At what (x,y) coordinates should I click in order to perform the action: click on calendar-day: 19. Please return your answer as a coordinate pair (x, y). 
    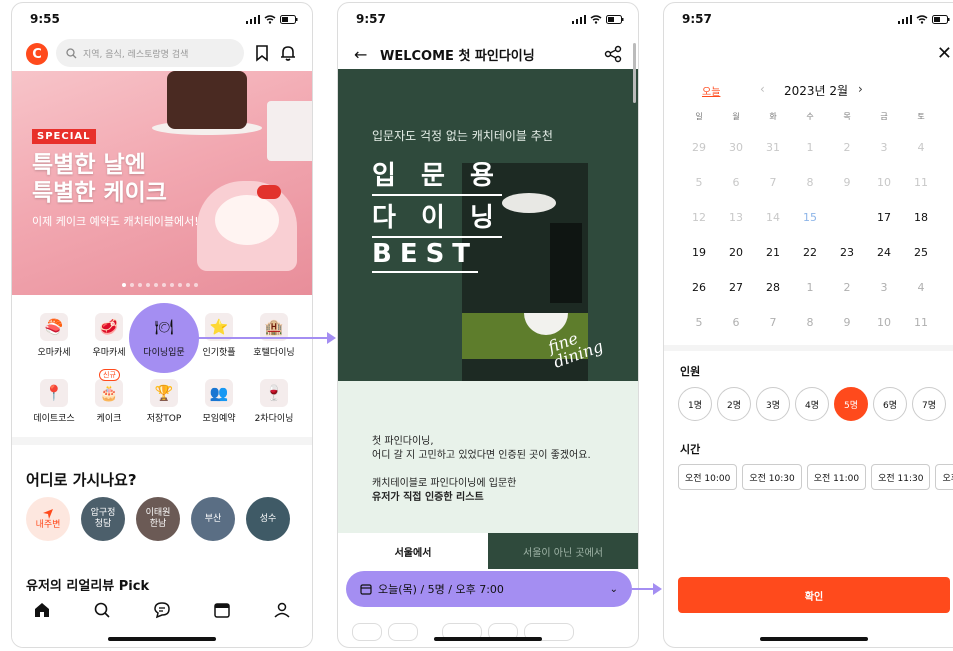
    Looking at the image, I should click on (699, 253).